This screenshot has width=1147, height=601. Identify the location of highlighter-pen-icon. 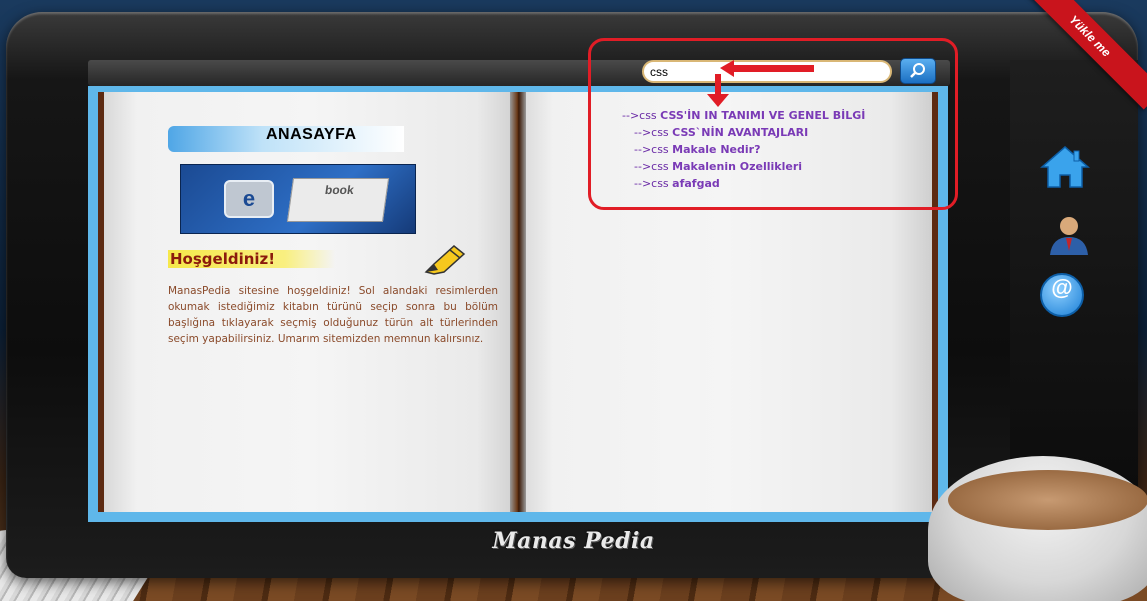
(445, 260).